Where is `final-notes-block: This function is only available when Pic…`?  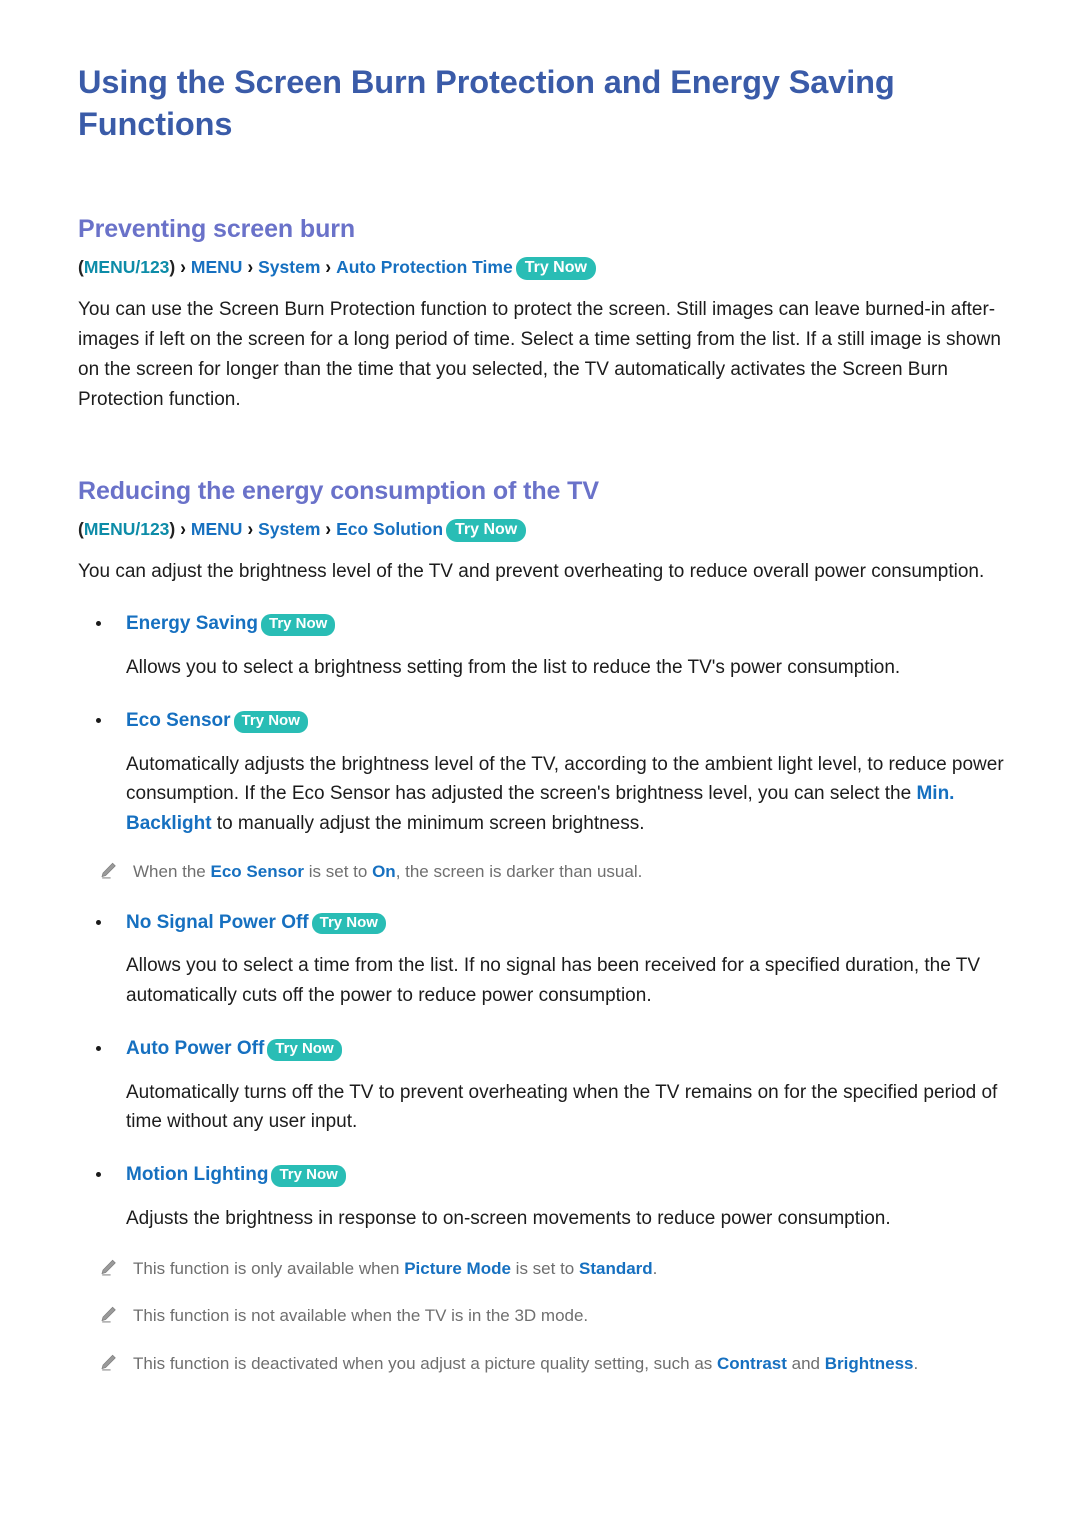
final-notes-block: This function is only available when Pic… is located at coordinates (548, 1316).